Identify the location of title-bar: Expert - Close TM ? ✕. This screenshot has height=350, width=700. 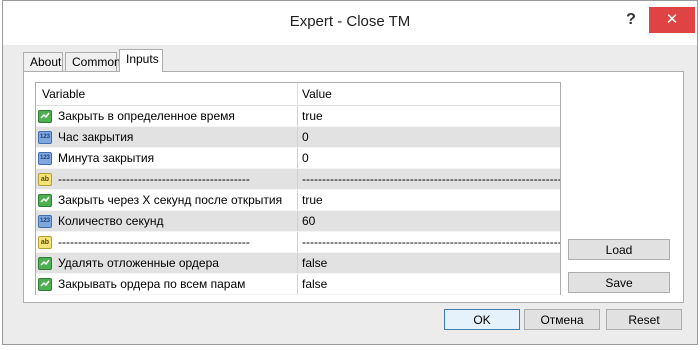
(350, 23).